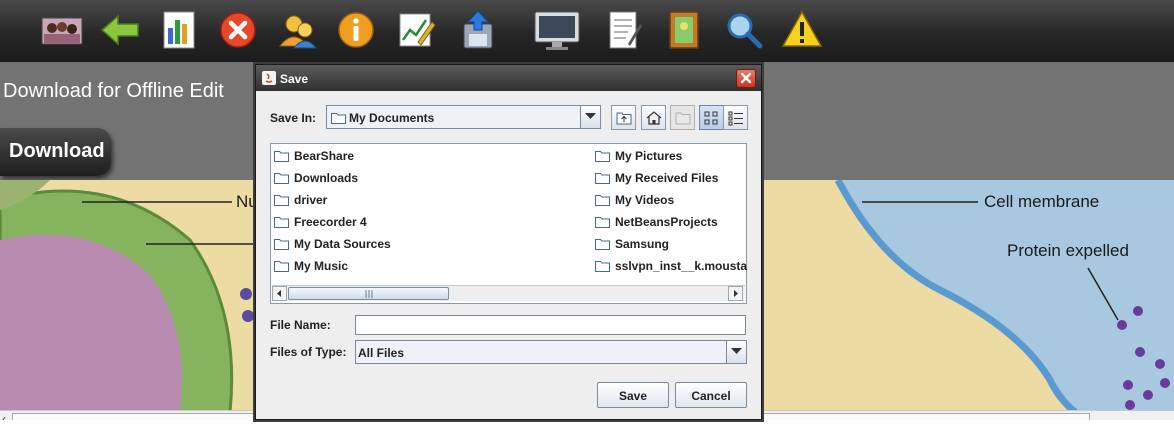 This screenshot has height=429, width=1174. Describe the element at coordinates (311, 200) in the screenshot. I see `list-item-label: driver` at that location.